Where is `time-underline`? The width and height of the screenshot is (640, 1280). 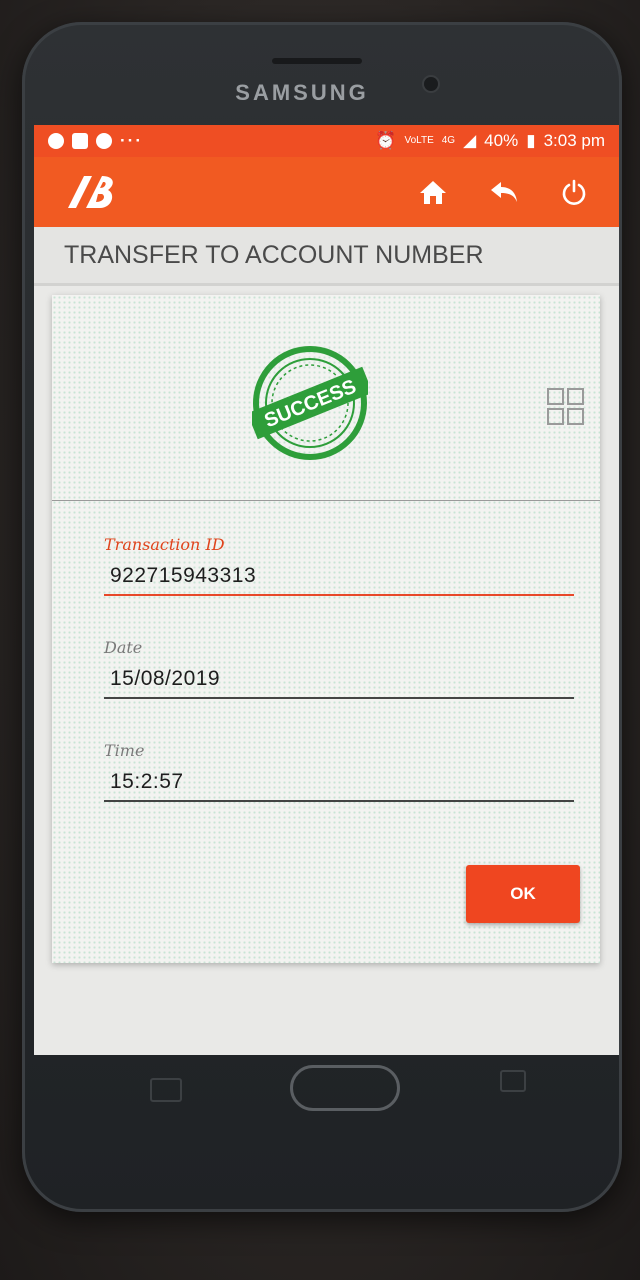 time-underline is located at coordinates (339, 801).